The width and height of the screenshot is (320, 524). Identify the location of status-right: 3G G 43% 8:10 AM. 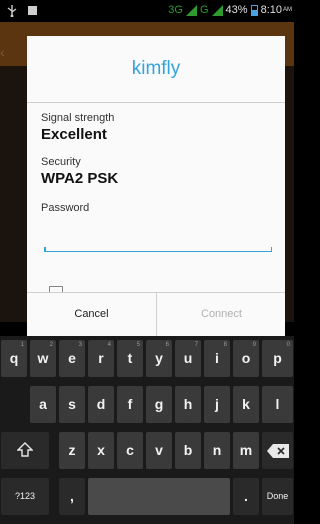
(230, 10).